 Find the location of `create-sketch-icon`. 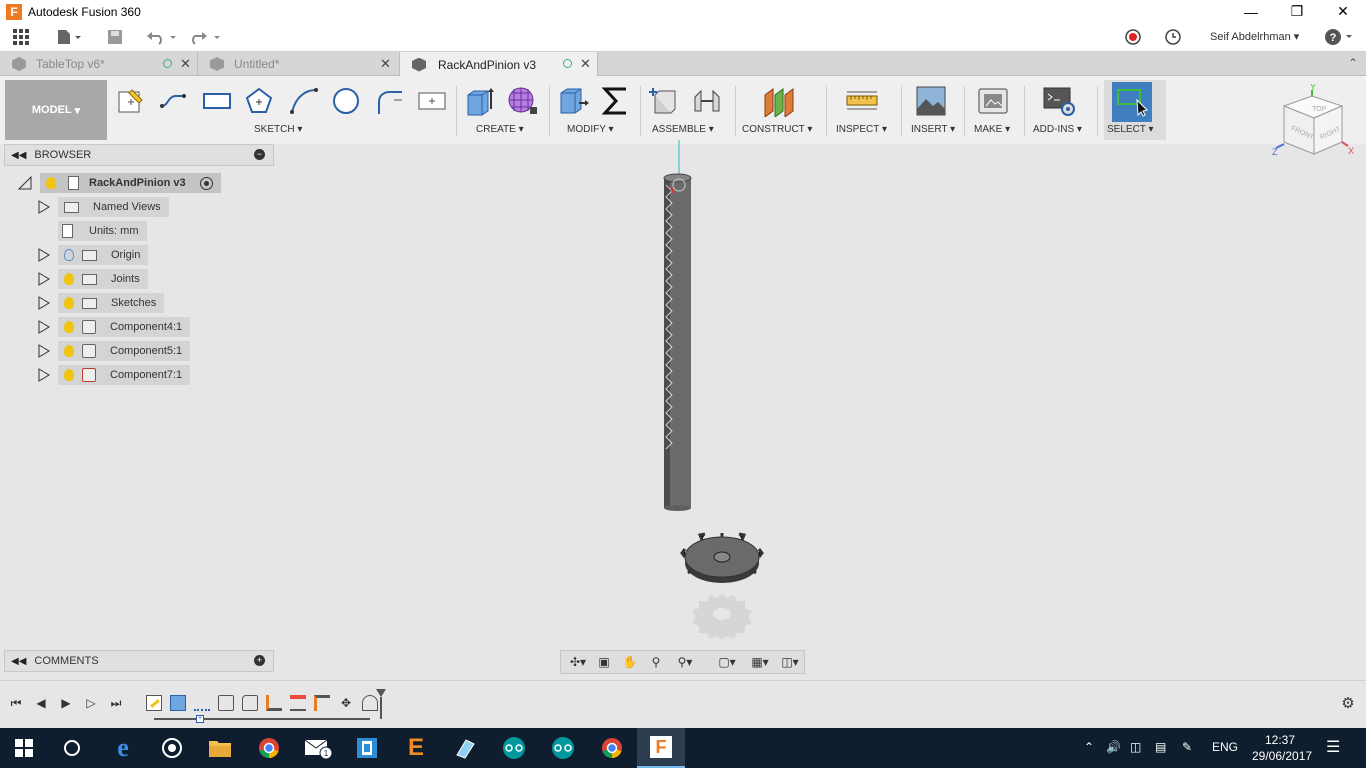

create-sketch-icon is located at coordinates (131, 101).